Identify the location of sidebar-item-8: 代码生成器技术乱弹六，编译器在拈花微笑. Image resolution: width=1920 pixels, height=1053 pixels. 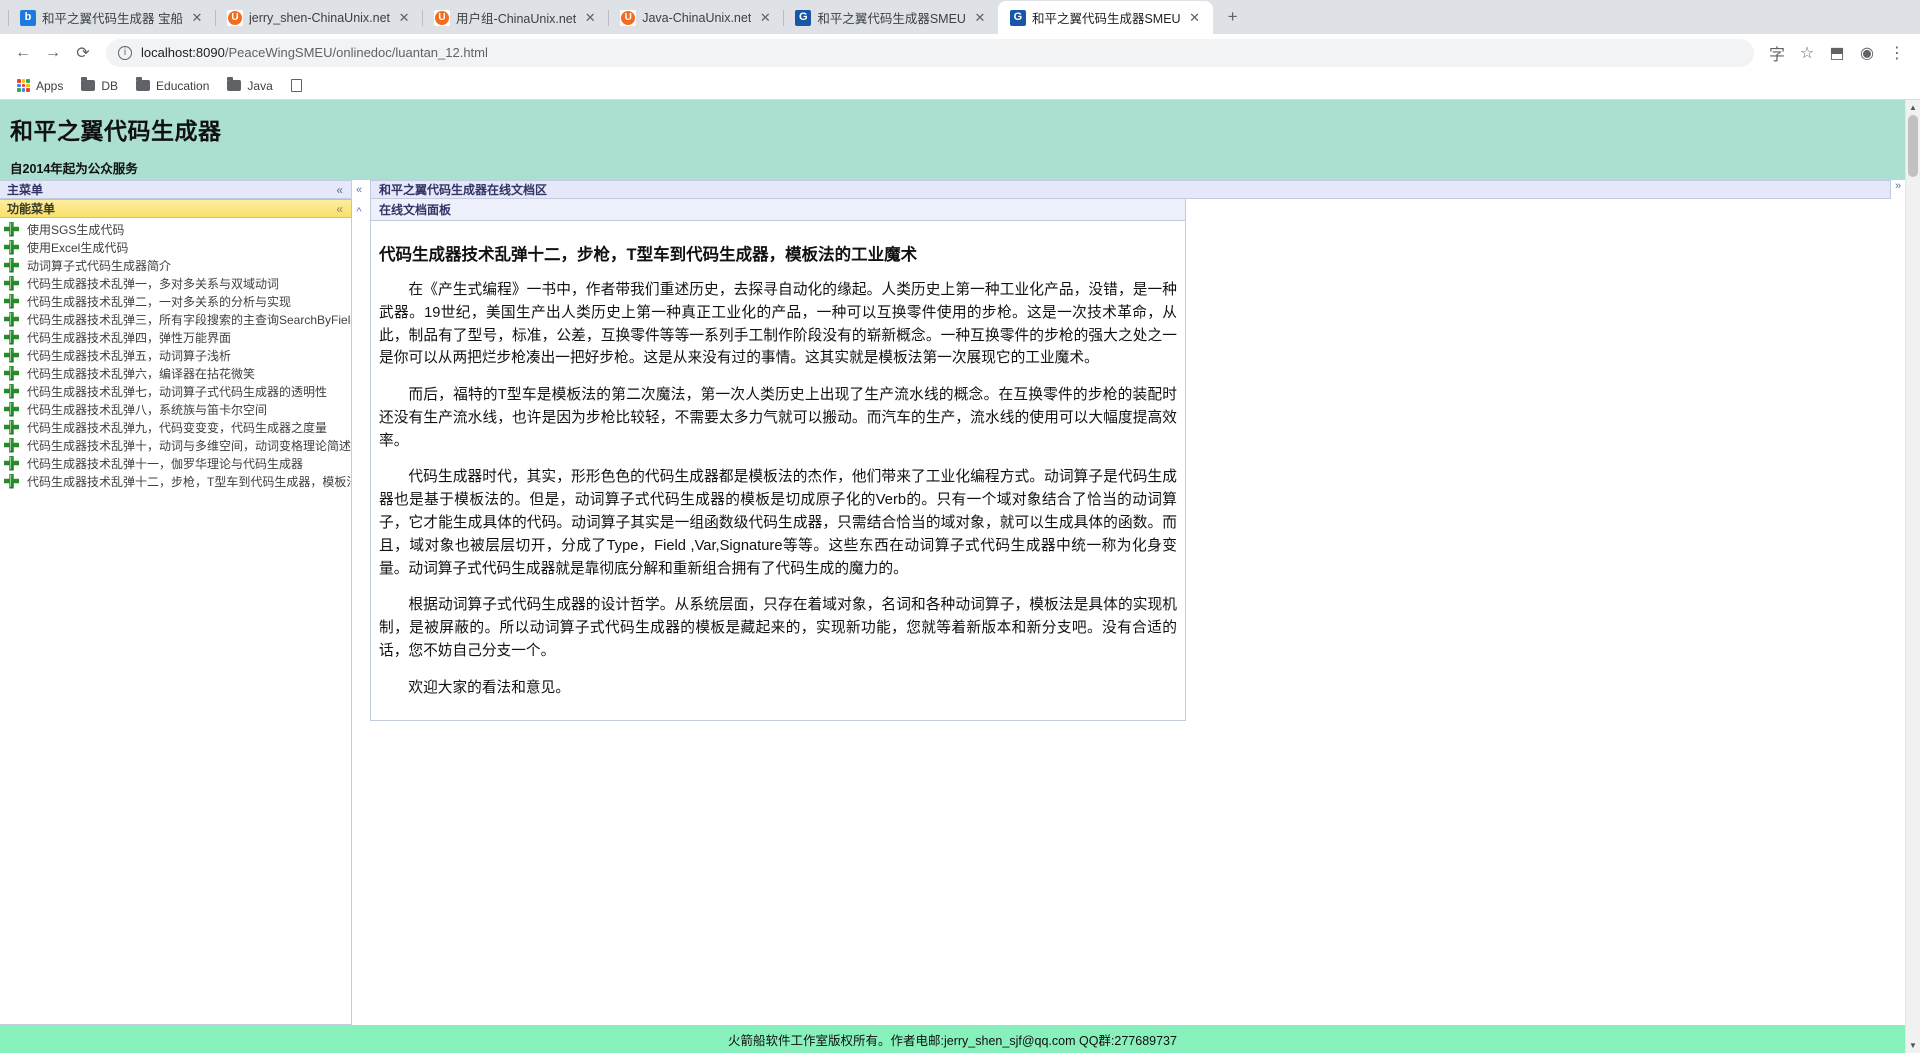
(175, 373).